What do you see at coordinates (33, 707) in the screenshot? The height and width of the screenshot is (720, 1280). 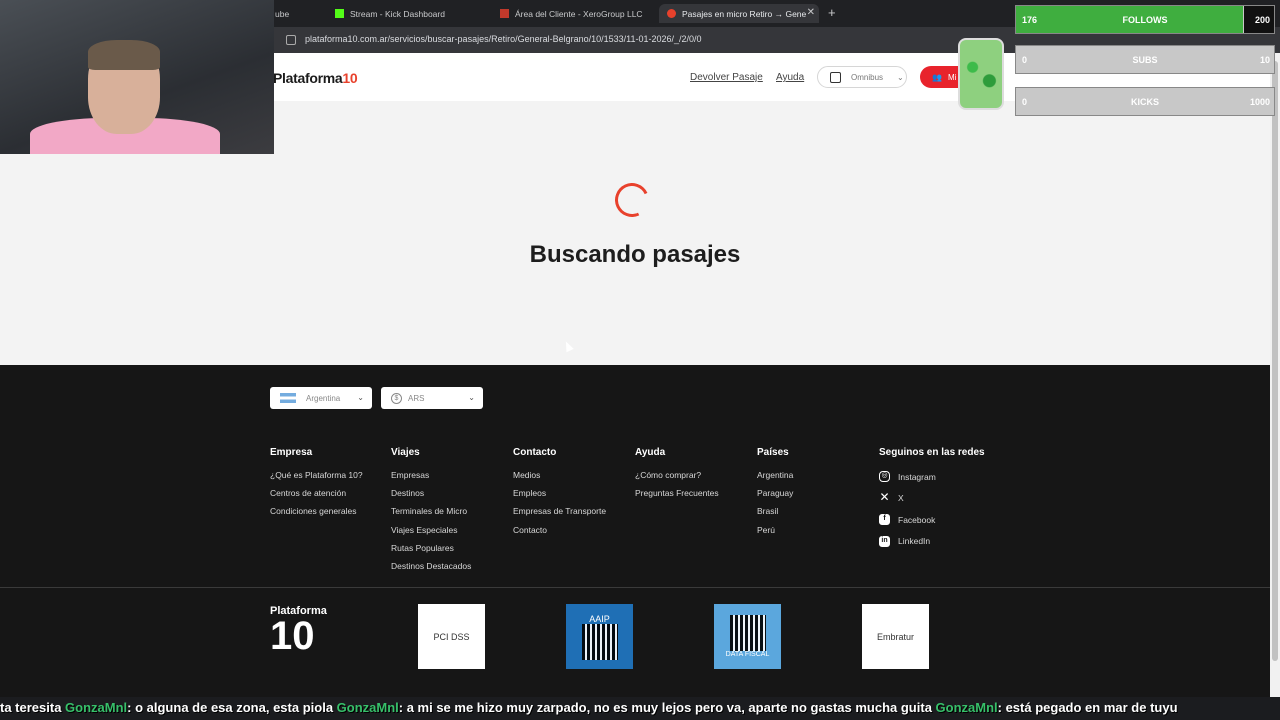 I see `chat-message: ta teresita` at bounding box center [33, 707].